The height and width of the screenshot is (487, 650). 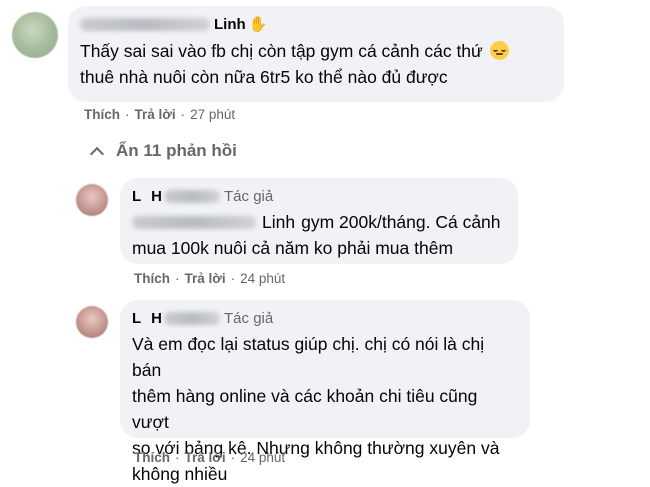 I want to click on hide-replies-toggle: Ẩn 11 phản hồi, so click(x=162, y=151).